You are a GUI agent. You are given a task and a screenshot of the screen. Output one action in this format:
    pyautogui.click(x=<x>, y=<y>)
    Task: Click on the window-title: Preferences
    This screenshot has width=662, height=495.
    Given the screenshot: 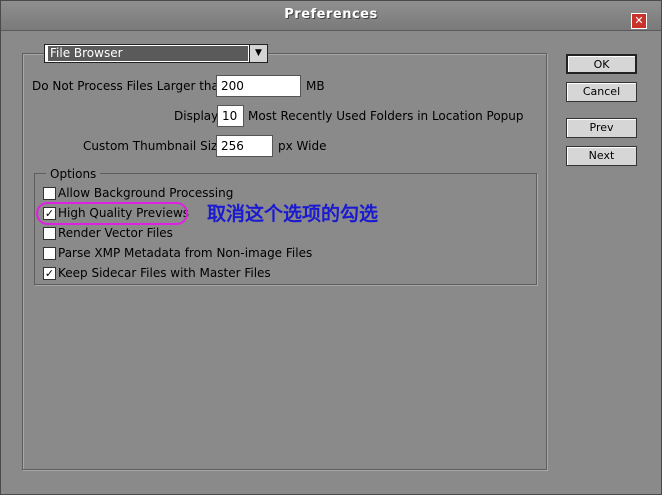 What is the action you would take?
    pyautogui.click(x=331, y=14)
    